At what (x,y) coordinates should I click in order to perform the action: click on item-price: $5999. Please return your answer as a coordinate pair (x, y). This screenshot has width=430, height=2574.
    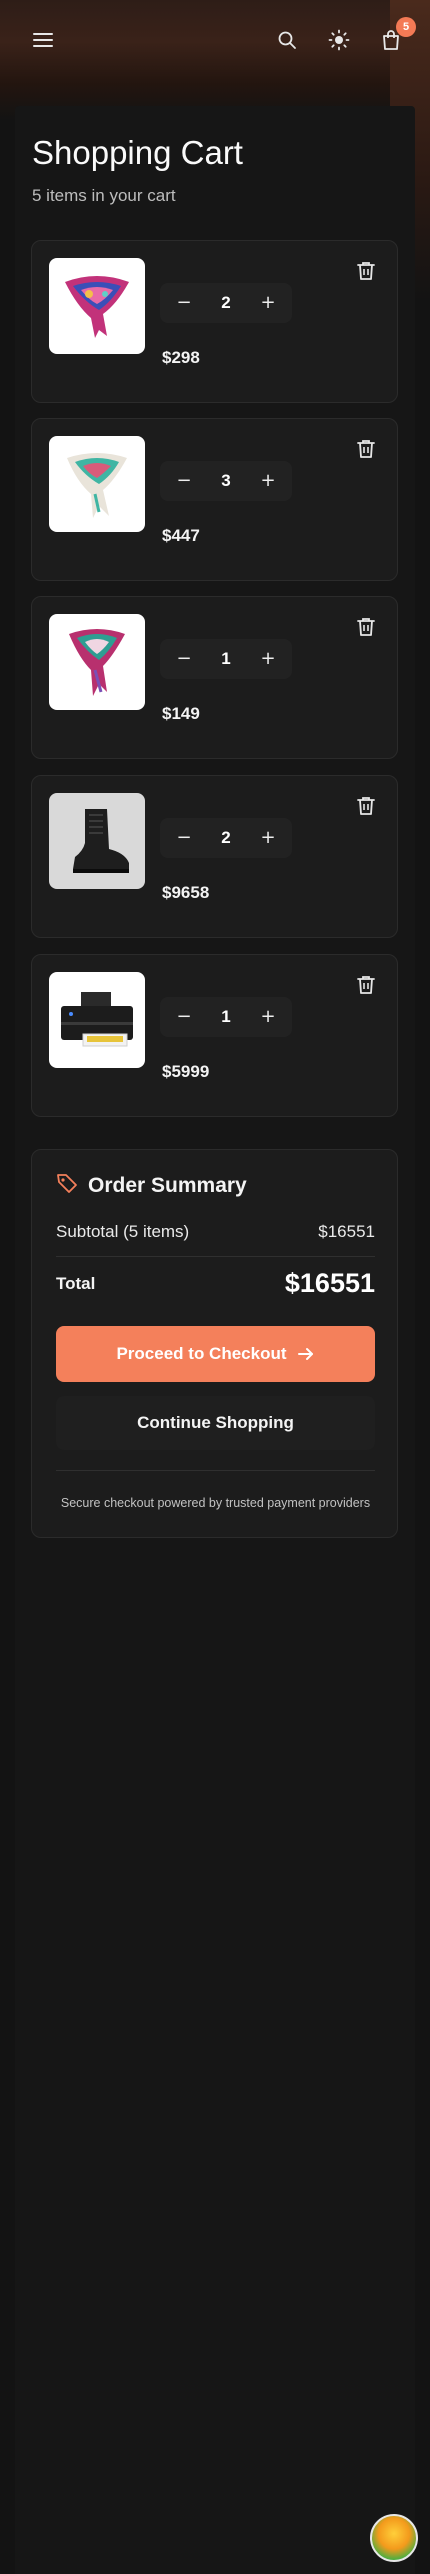
    Looking at the image, I should click on (186, 1071).